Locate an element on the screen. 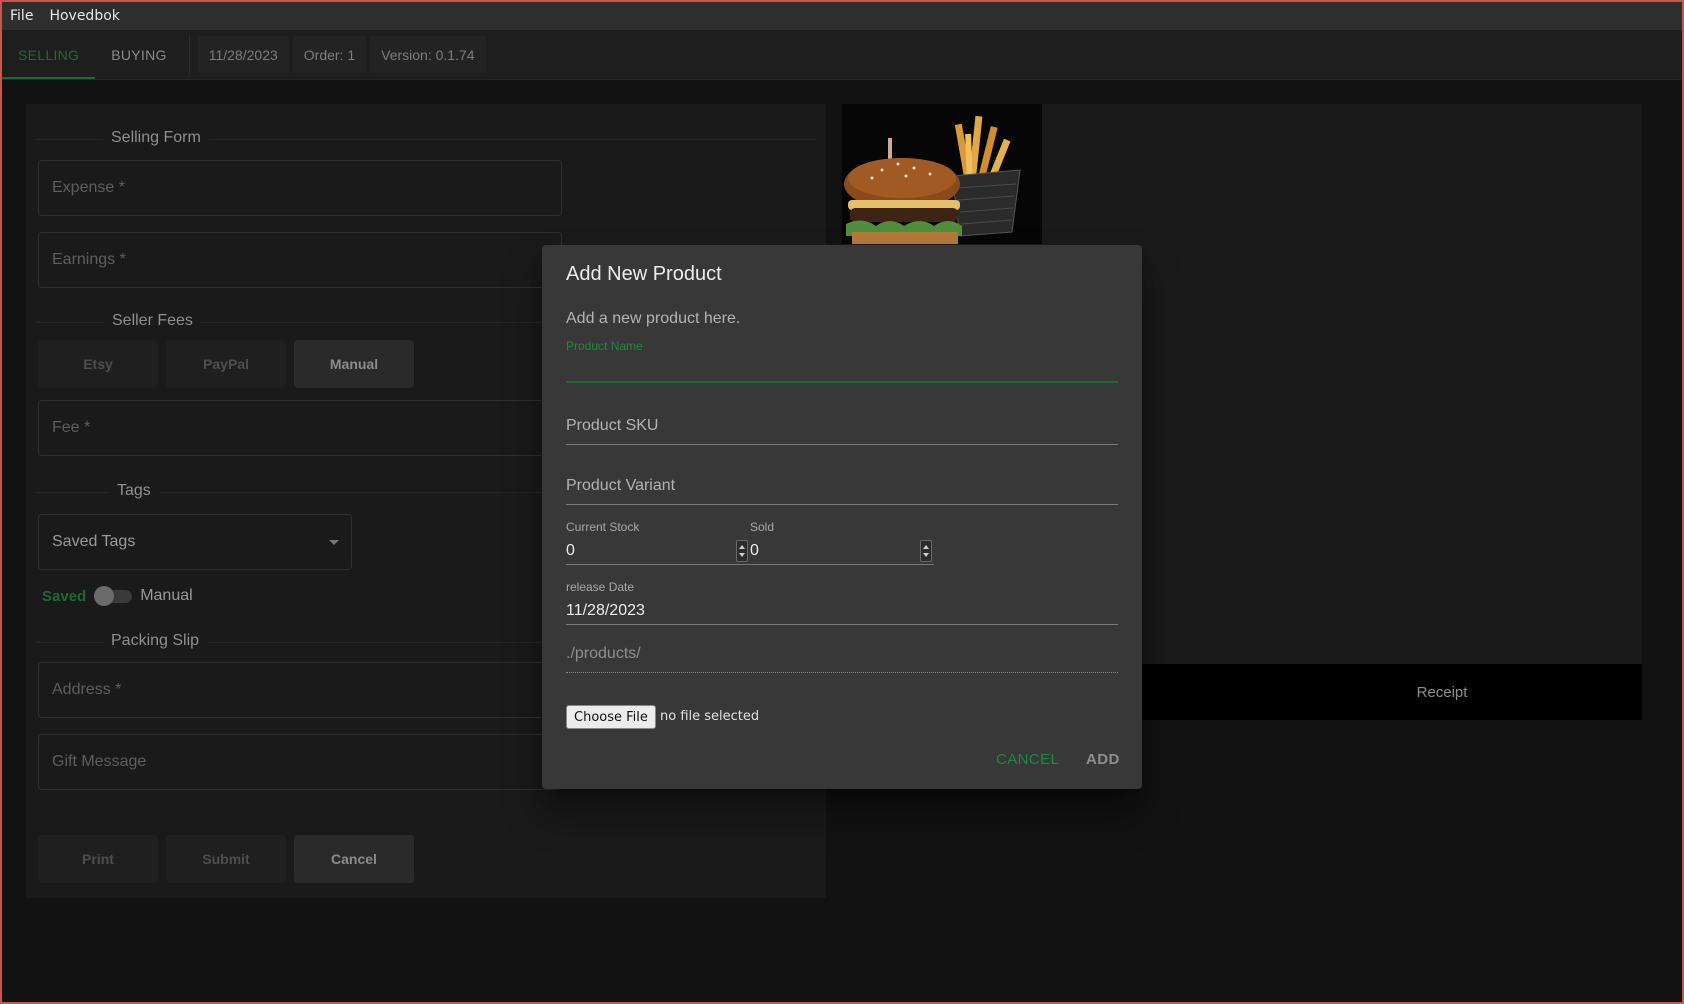 This screenshot has width=1684, height=1004. product-name-field: Product Name is located at coordinates (842, 361).